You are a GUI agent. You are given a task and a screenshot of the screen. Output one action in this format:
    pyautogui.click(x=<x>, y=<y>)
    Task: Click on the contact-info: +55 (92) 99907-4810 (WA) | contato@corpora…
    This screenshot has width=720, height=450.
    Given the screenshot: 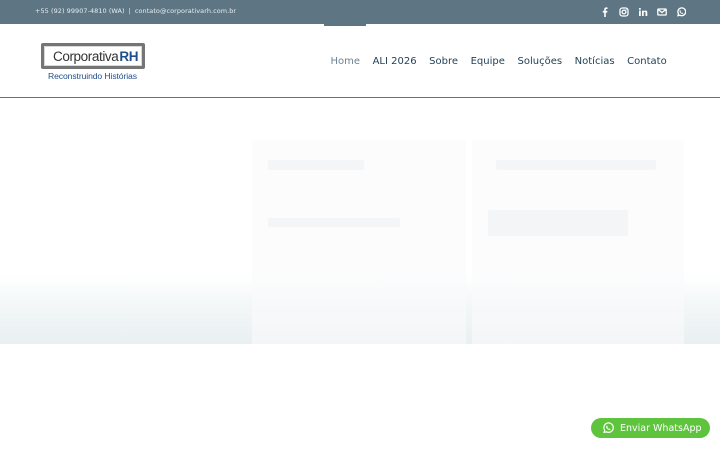 What is the action you would take?
    pyautogui.click(x=135, y=11)
    